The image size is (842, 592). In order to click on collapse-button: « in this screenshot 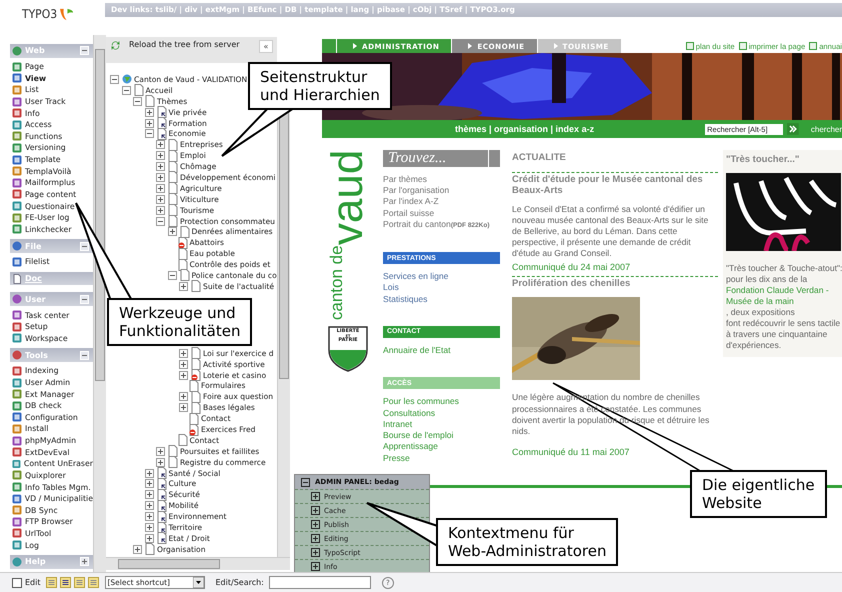, I will do `click(266, 46)`.